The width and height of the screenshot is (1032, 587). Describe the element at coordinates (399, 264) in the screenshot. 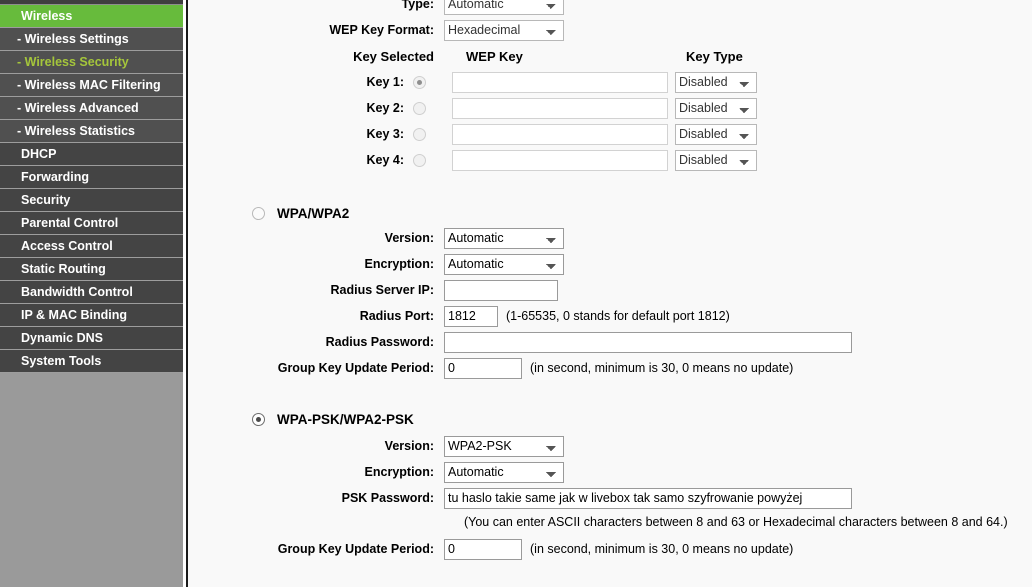

I see `wpa-encryption-label: Encryption:` at that location.